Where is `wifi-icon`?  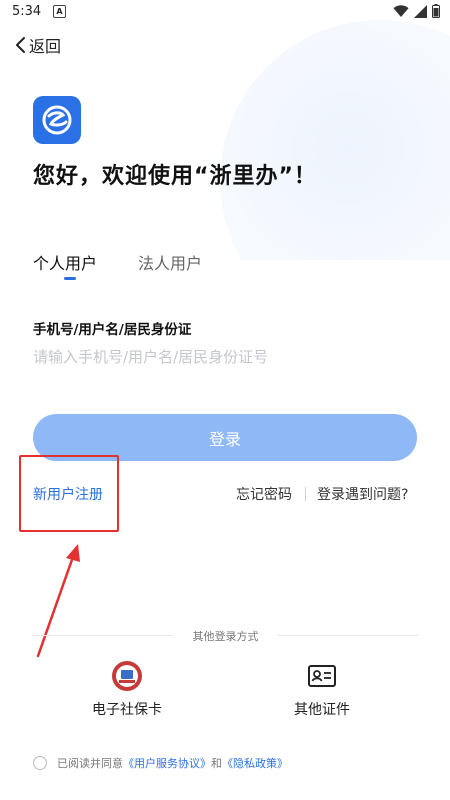 wifi-icon is located at coordinates (401, 10).